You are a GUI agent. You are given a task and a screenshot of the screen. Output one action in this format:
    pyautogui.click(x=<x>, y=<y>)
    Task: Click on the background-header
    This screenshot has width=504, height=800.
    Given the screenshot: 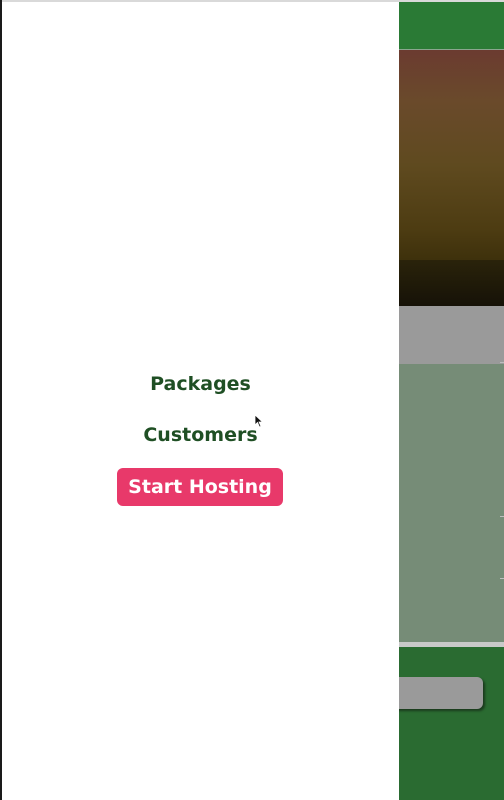 What is the action you would take?
    pyautogui.click(x=451, y=25)
    